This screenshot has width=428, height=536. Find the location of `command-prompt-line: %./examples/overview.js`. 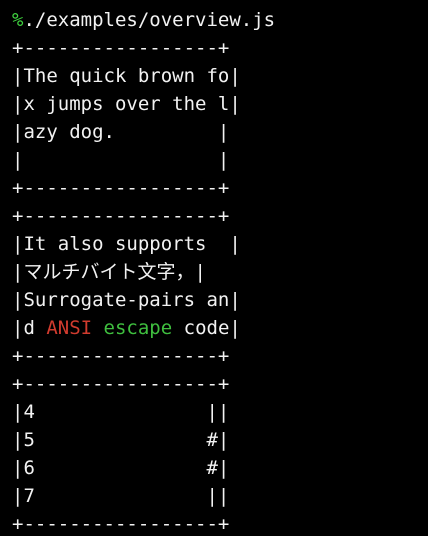

command-prompt-line: %./examples/overview.js is located at coordinates (143, 20).